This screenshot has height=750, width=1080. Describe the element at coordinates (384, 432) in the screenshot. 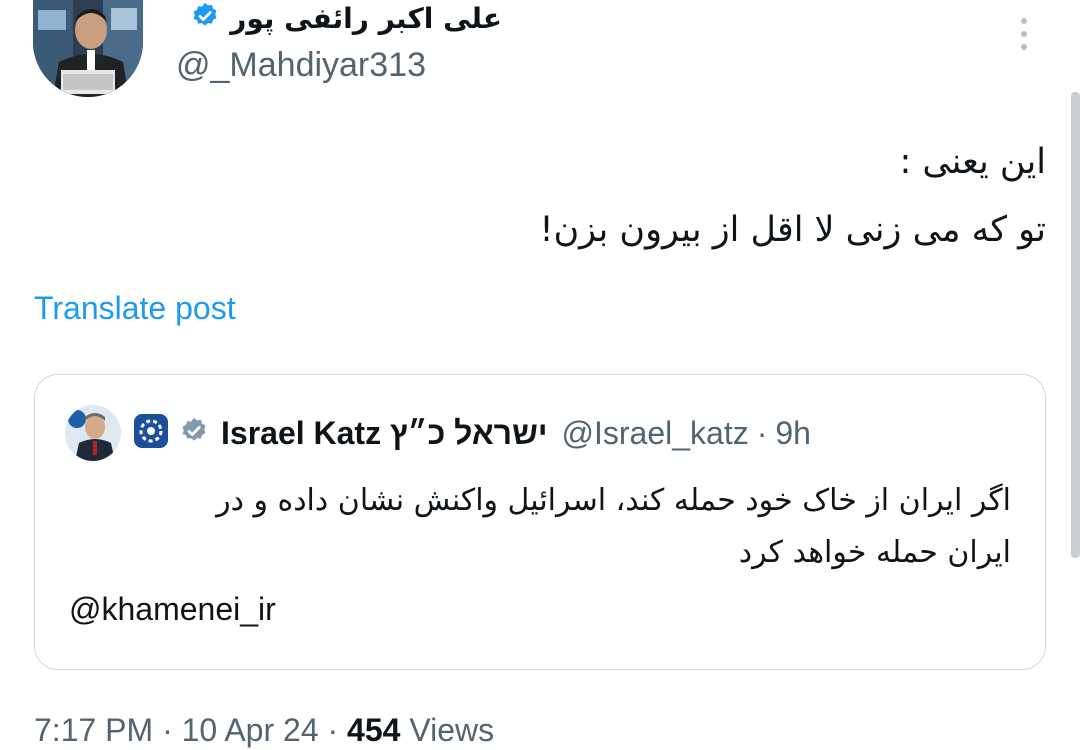

I see `quoted-author-name: Israel Katz ישראל כ״ץ` at that location.